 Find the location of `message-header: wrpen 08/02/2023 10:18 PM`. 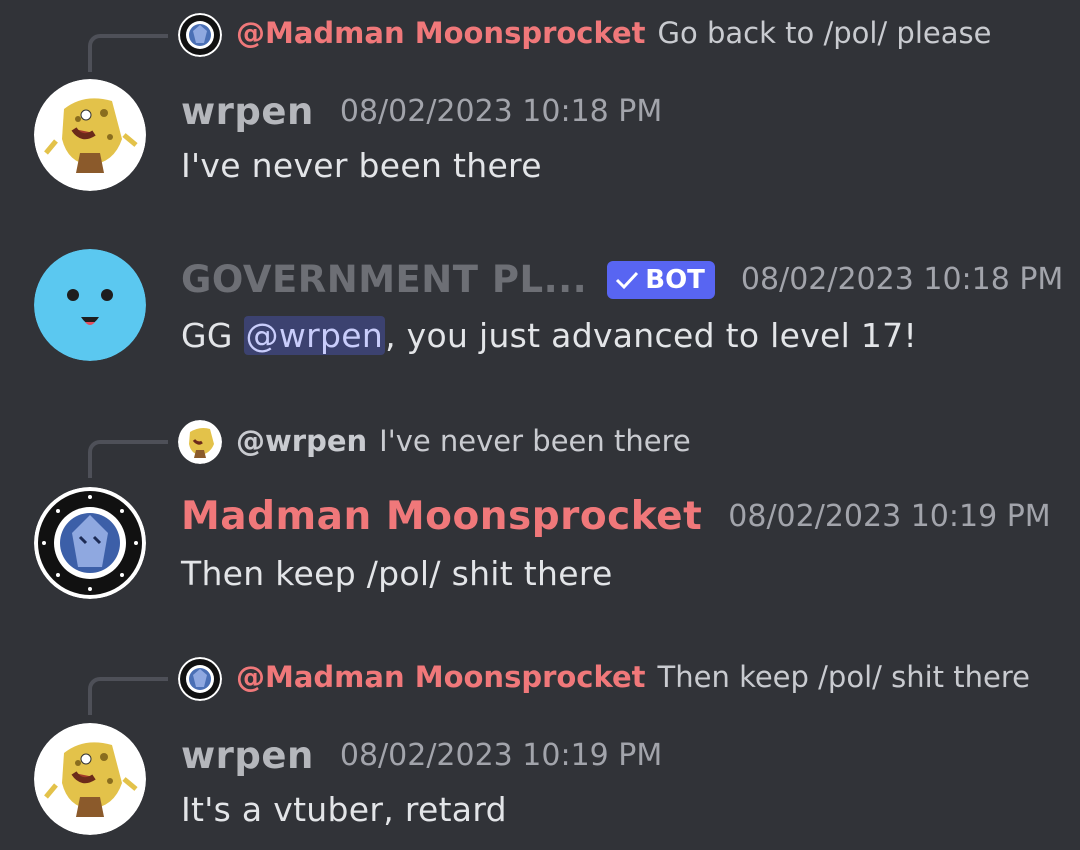

message-header: wrpen 08/02/2023 10:18 PM is located at coordinates (421, 111).